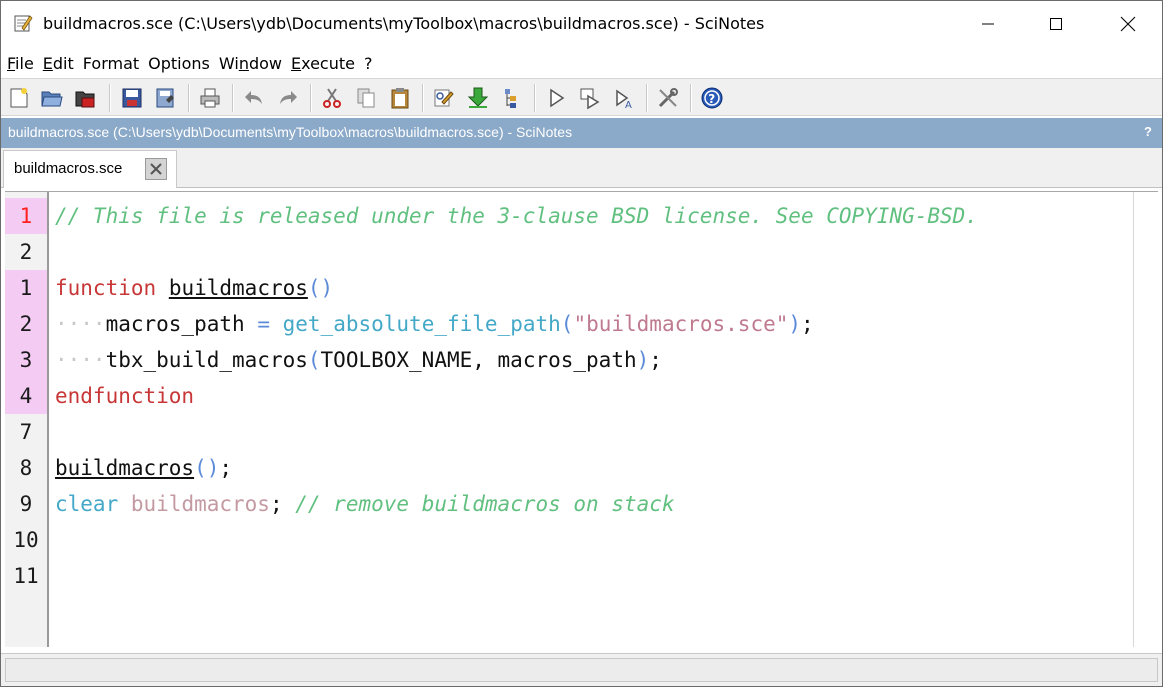 The height and width of the screenshot is (687, 1163). What do you see at coordinates (26, 288) in the screenshot?
I see `line-number: 1` at bounding box center [26, 288].